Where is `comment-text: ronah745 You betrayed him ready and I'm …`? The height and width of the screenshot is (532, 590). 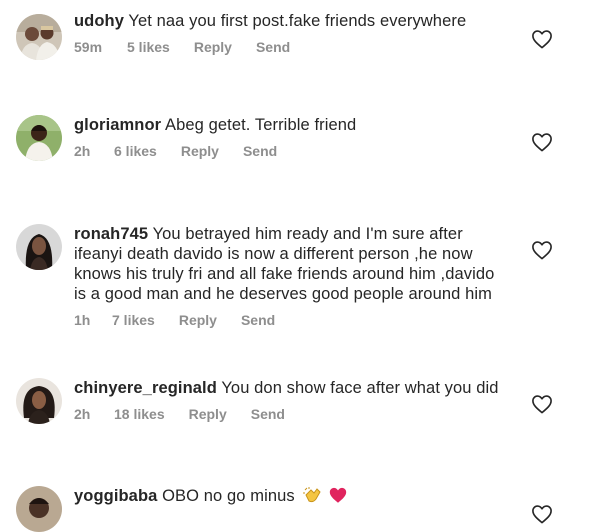
comment-text: ronah745 You betrayed him ready and I'm … is located at coordinates (289, 264).